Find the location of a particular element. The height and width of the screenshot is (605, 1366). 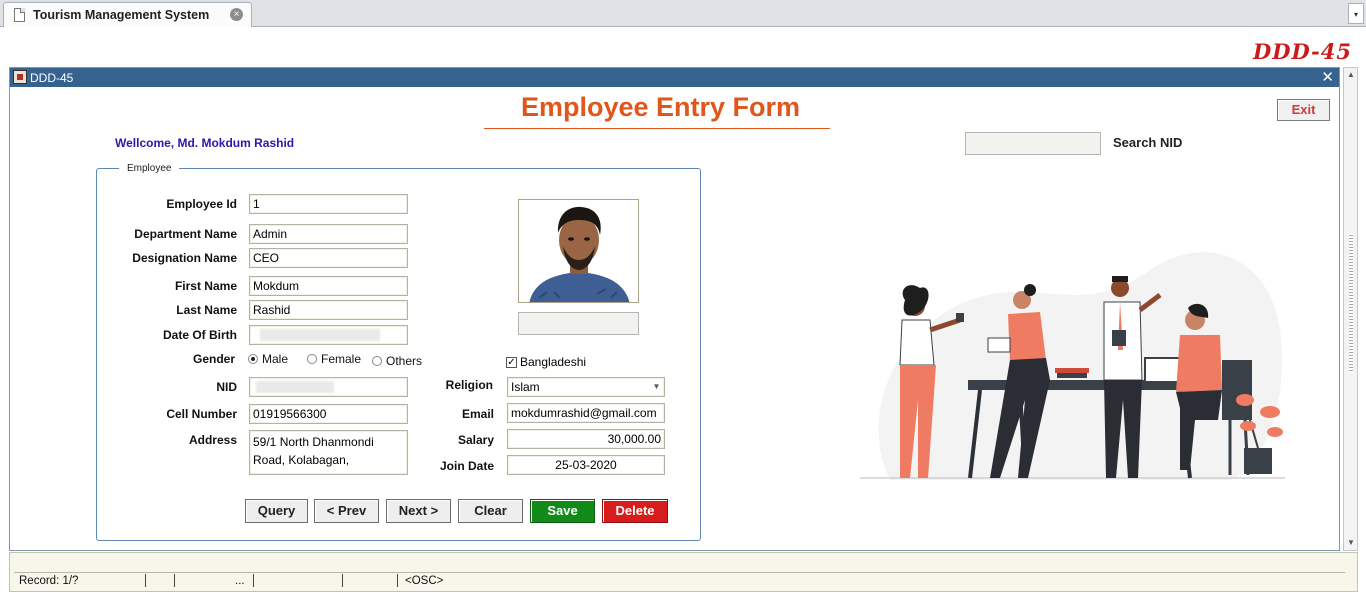

status-bar: Record: 1/? ... <OSC> is located at coordinates (683, 572).